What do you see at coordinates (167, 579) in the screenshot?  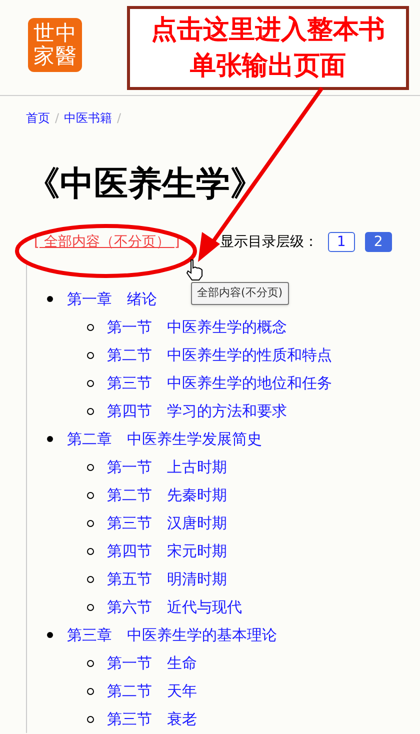 I see `section-link: 第五节 明清时期` at bounding box center [167, 579].